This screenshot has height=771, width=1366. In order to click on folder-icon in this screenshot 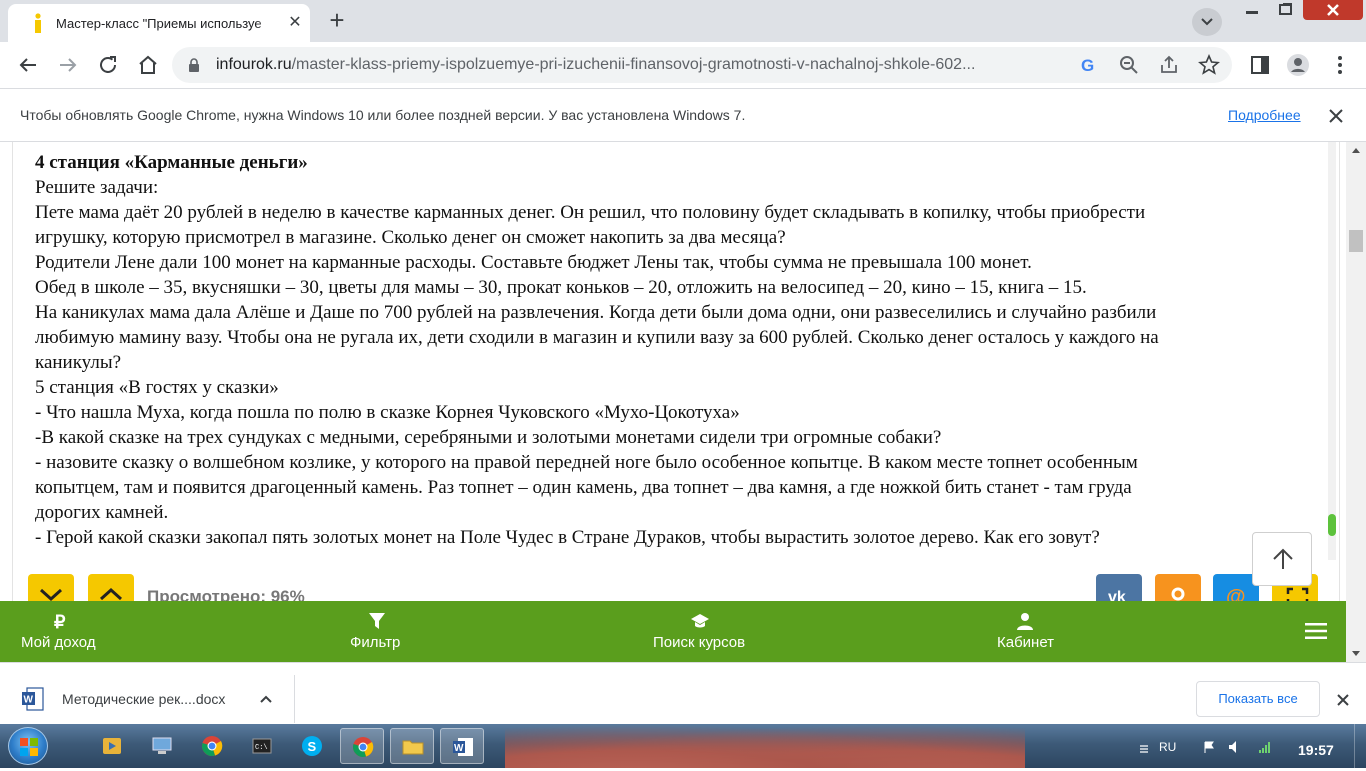, I will do `click(413, 747)`.